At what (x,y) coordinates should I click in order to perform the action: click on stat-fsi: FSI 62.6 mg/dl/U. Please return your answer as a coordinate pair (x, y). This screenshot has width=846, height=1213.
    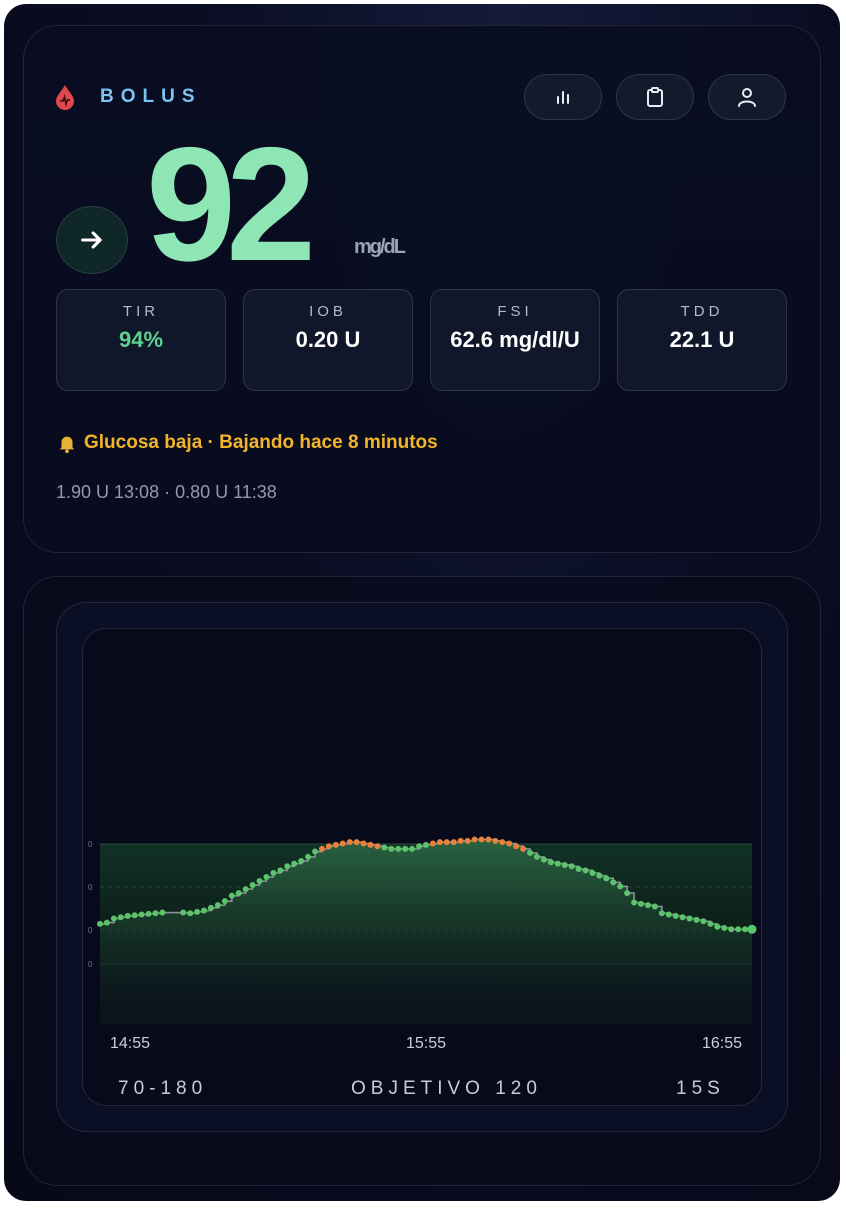
    Looking at the image, I should click on (515, 340).